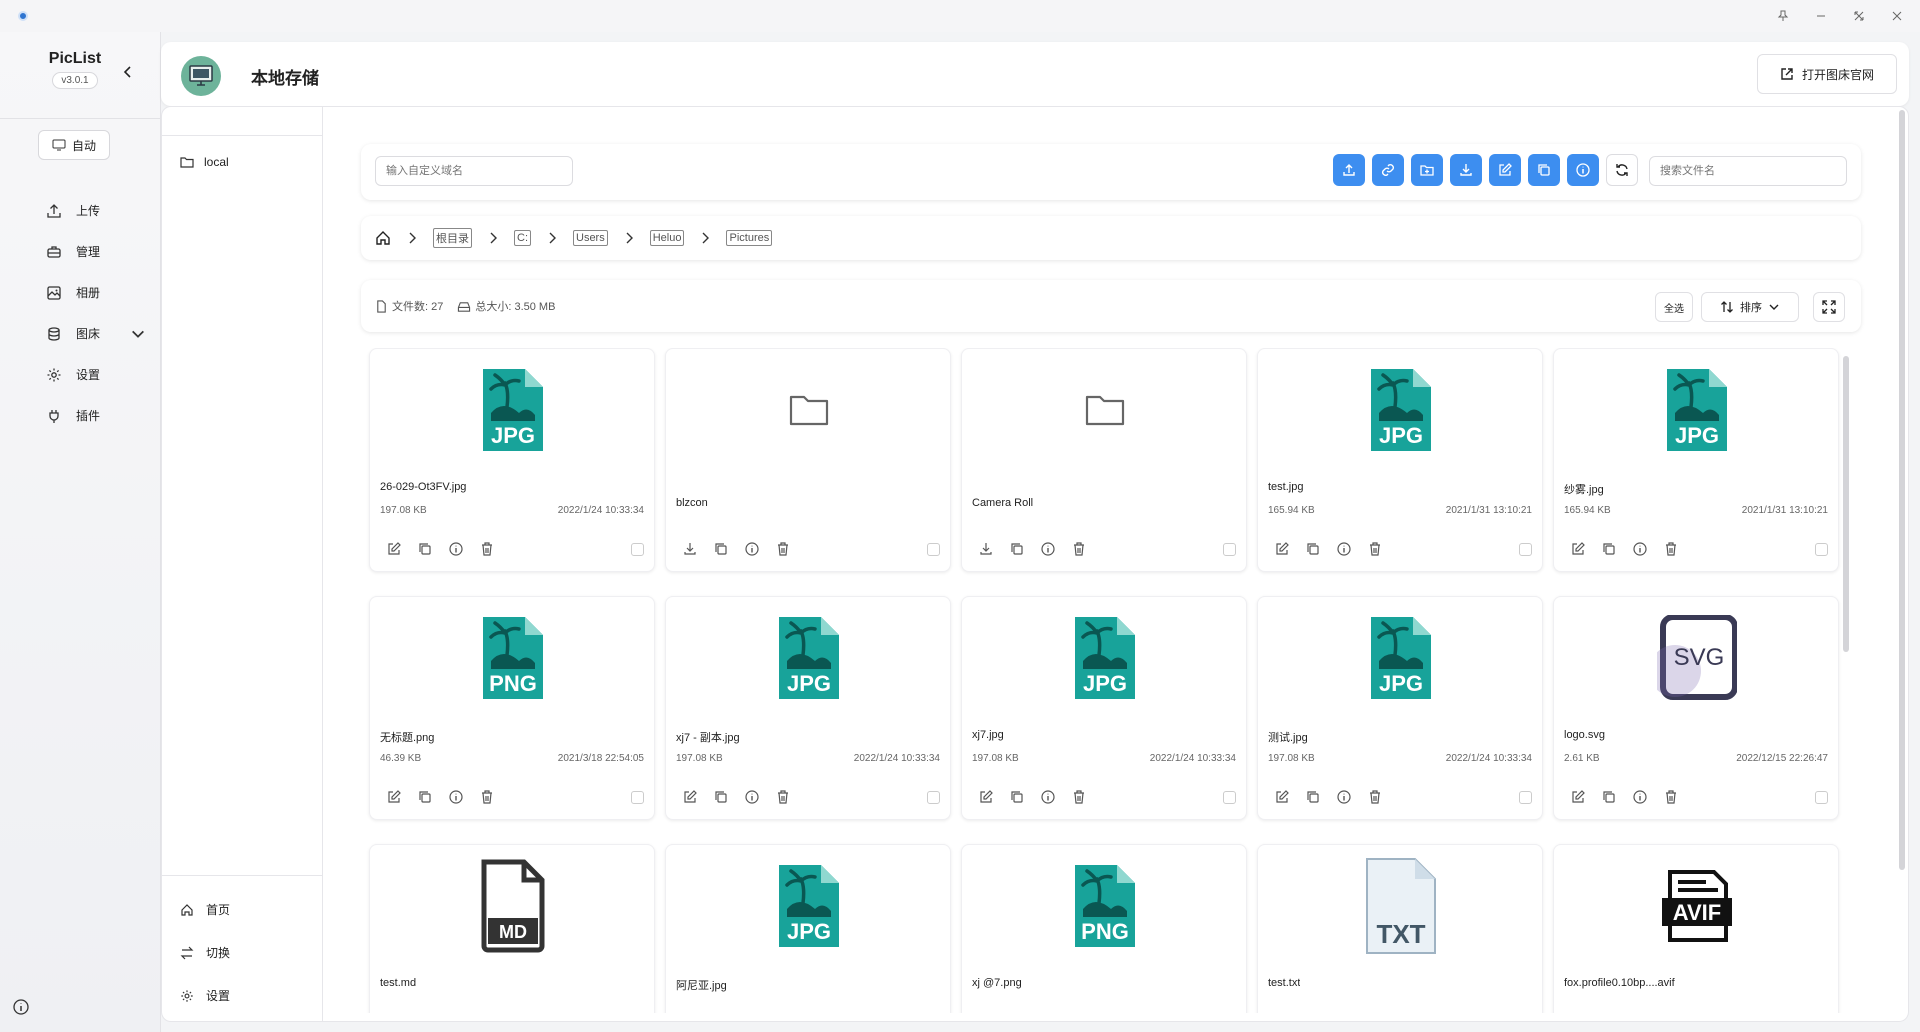  I want to click on auto-theme-button: 自动, so click(74, 145).